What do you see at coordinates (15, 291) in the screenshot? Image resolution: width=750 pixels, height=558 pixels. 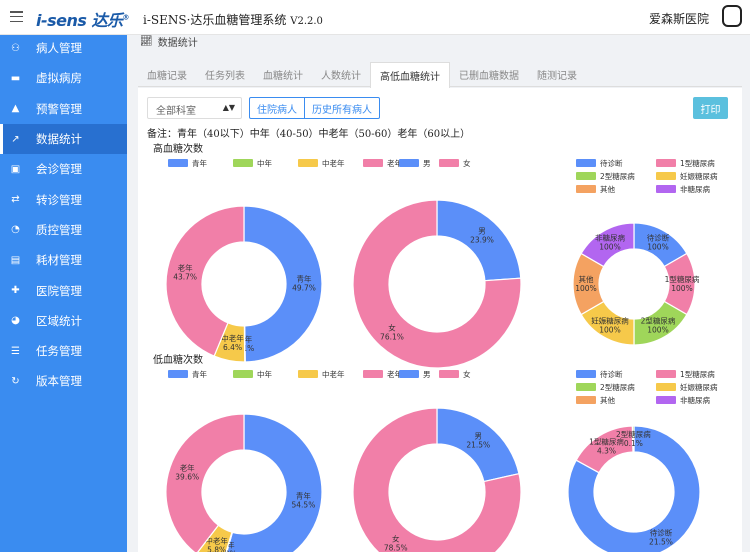 I see `hospital-icon: ✚` at bounding box center [15, 291].